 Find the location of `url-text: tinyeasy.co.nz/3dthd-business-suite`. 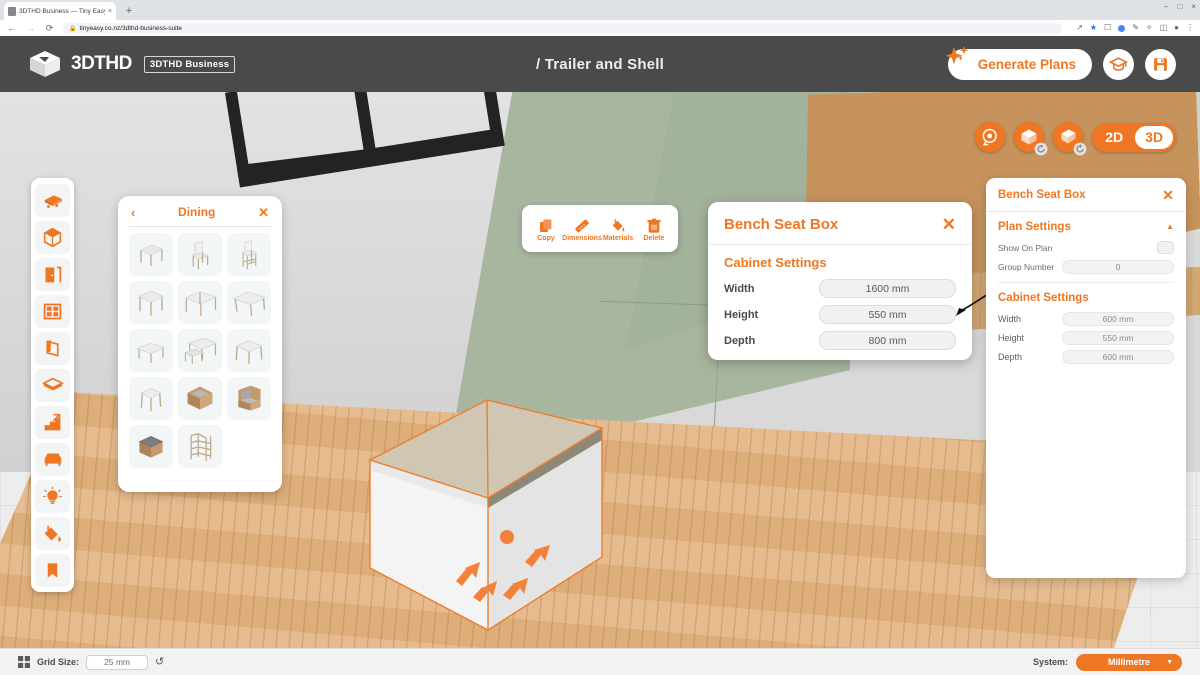

url-text: tinyeasy.co.nz/3dthd-business-suite is located at coordinates (130, 28).